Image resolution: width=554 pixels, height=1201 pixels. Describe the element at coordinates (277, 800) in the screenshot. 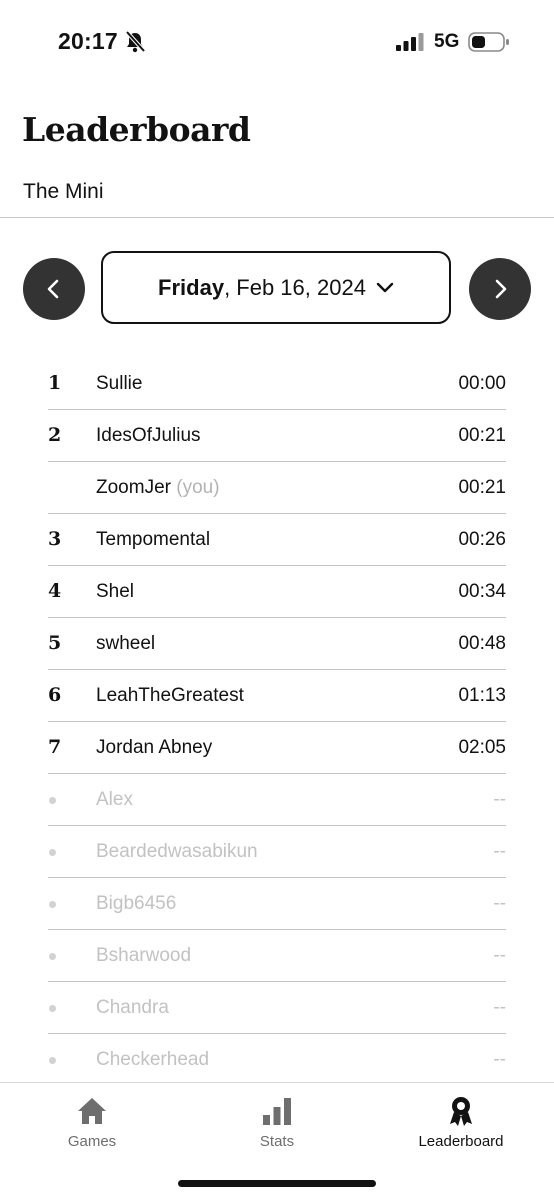

I see `leaderboard-row-unsolved: Alex --` at that location.